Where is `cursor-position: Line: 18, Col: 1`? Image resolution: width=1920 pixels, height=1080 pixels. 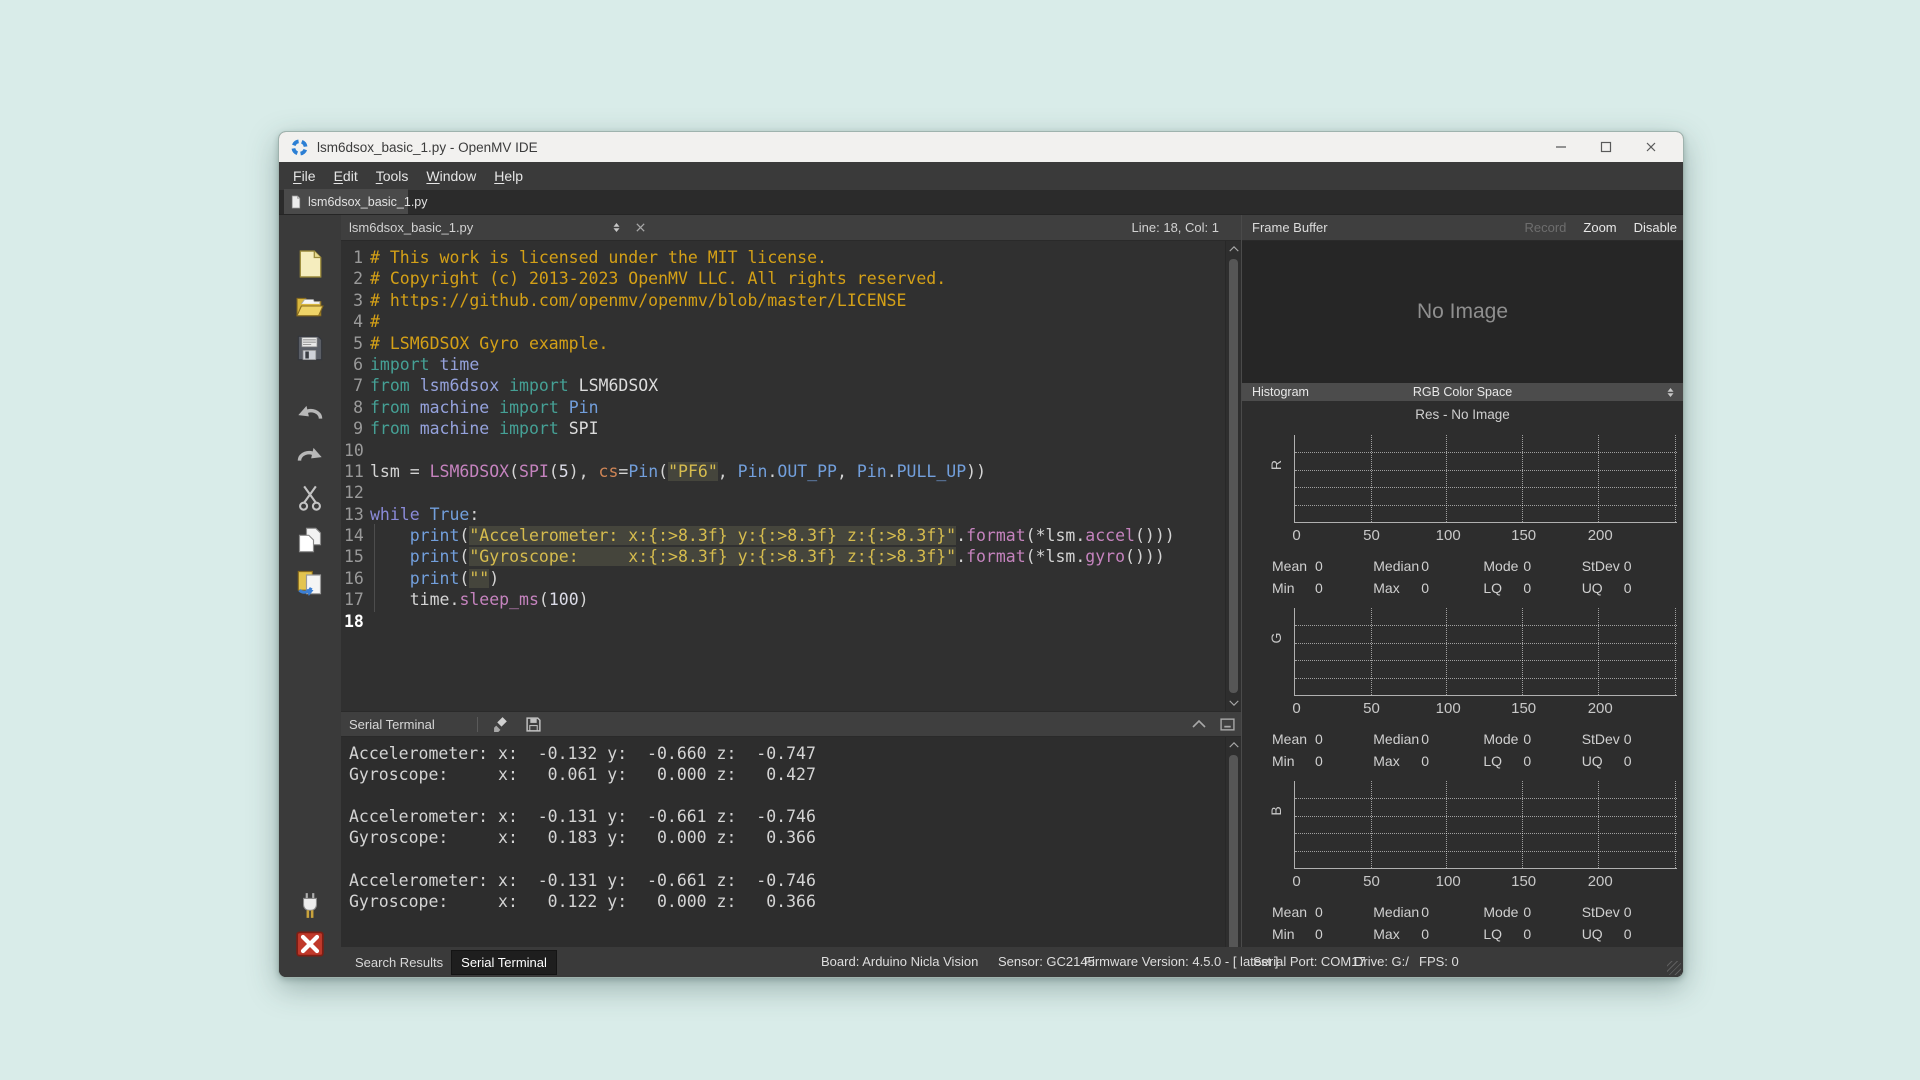 cursor-position: Line: 18, Col: 1 is located at coordinates (1175, 227).